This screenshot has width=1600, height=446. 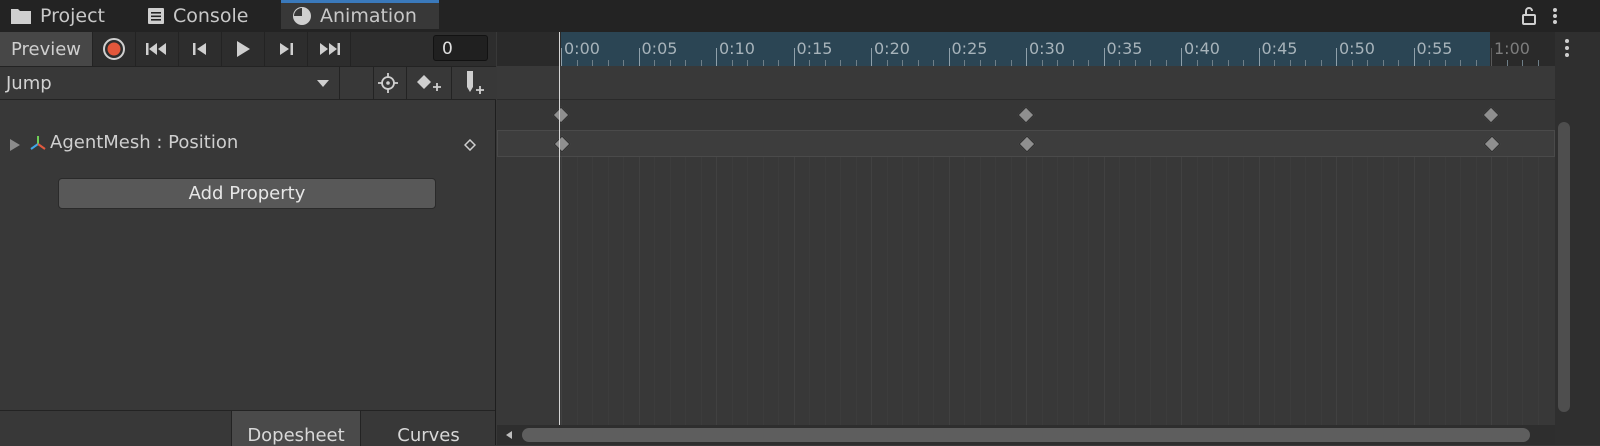 I want to click on expand-arrow-icon, so click(x=15, y=145).